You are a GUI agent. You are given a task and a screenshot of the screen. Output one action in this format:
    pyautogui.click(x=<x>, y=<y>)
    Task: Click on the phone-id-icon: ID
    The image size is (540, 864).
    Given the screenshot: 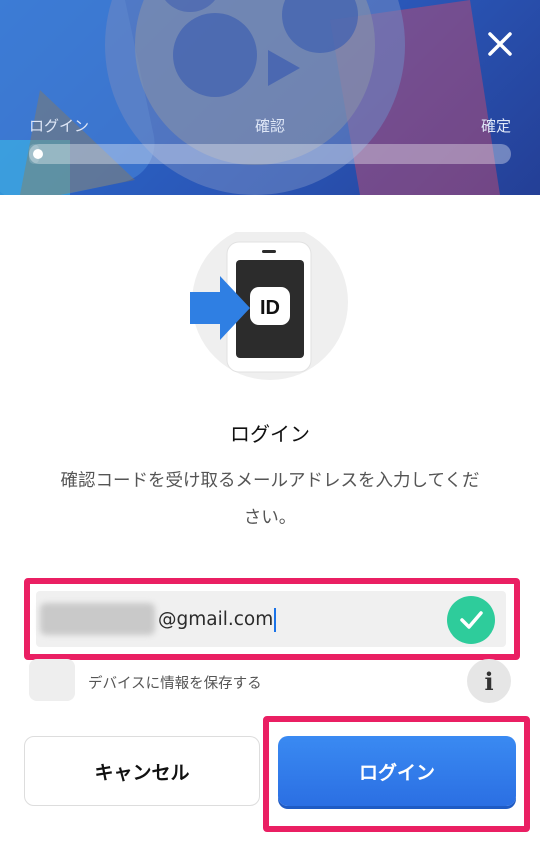 What is the action you would take?
    pyautogui.click(x=269, y=302)
    